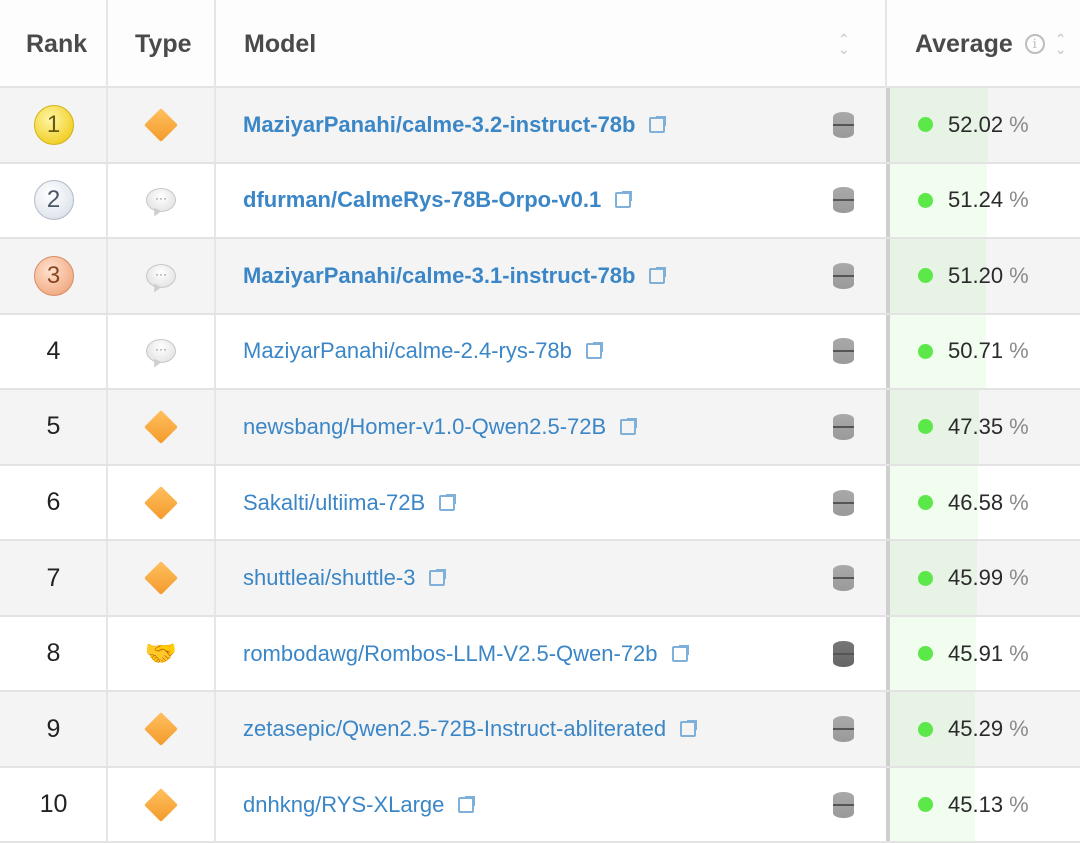 The image size is (1080, 843). I want to click on rank-value: 8, so click(53, 653).